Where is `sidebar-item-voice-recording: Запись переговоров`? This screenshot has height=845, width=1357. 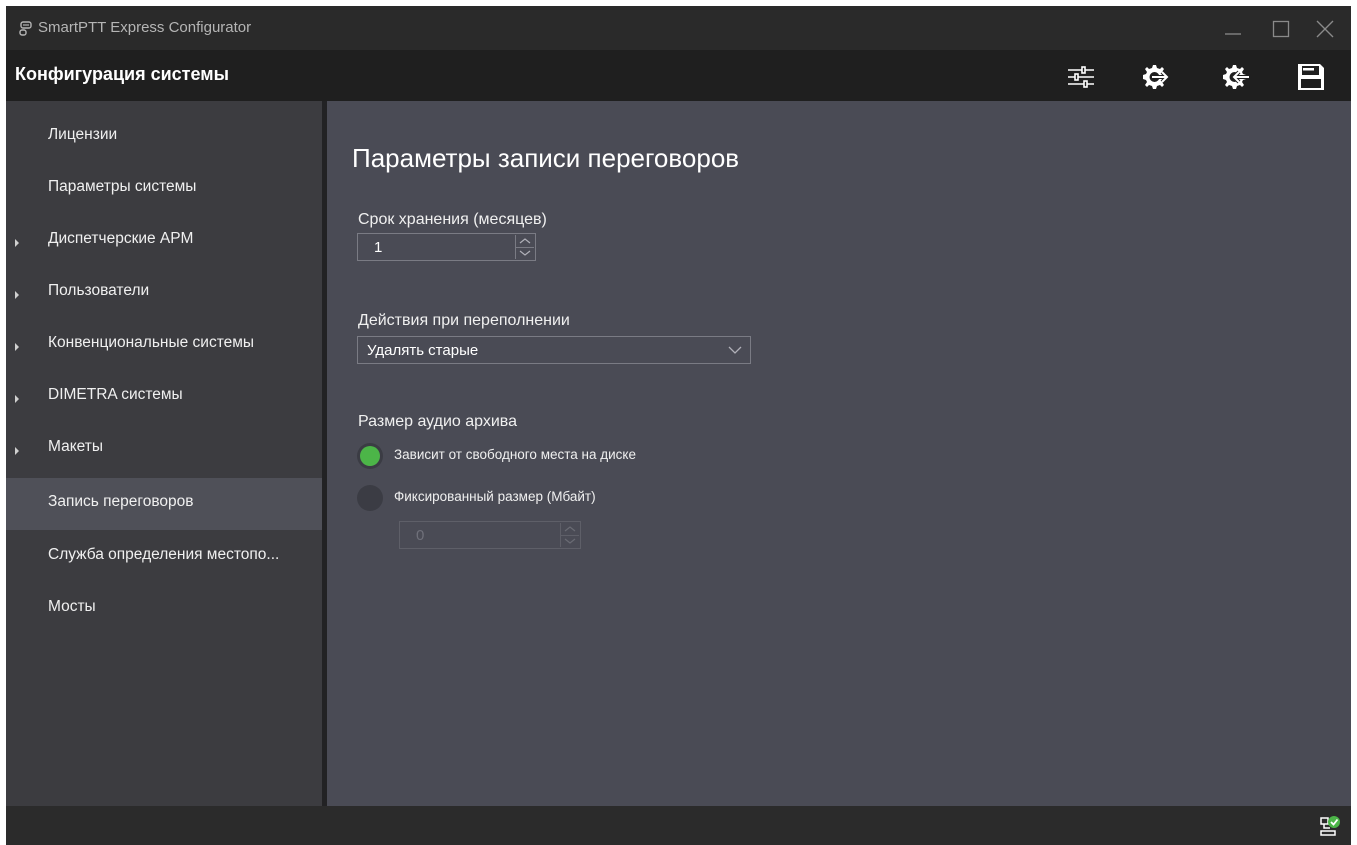 sidebar-item-voice-recording: Запись переговоров is located at coordinates (164, 504).